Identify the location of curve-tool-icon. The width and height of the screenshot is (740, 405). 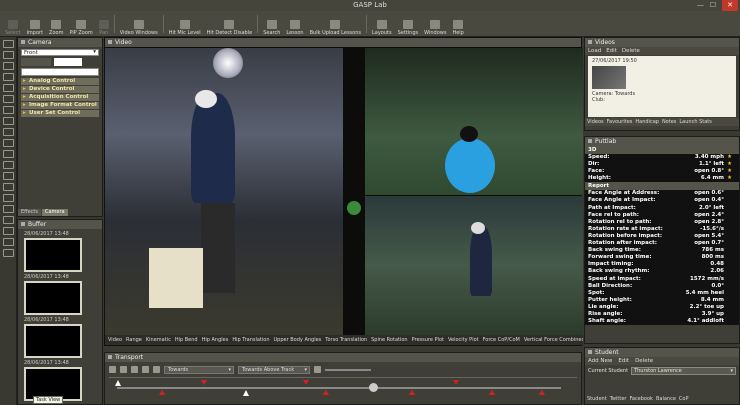
(8, 154).